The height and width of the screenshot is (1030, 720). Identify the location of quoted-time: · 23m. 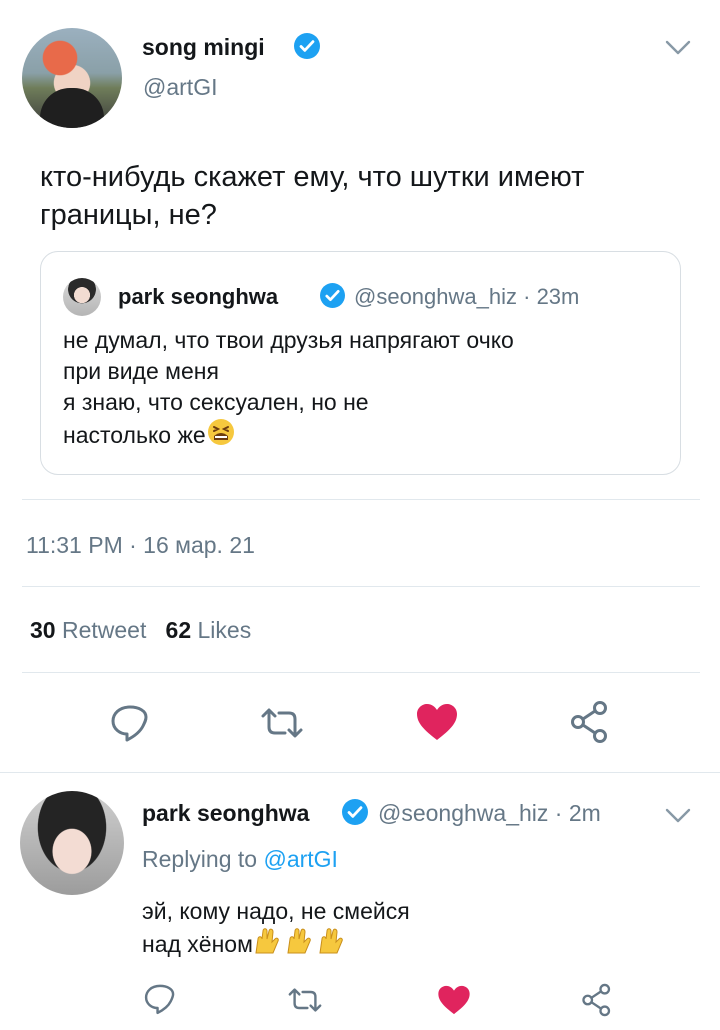
(551, 296).